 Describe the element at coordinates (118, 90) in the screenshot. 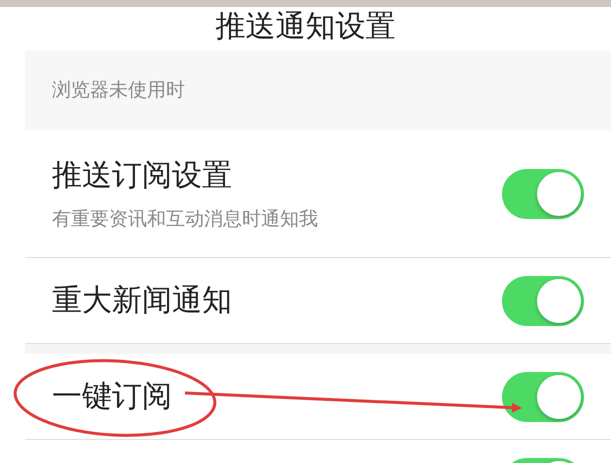

I see `section-header-text: 浏览器未使用时` at that location.